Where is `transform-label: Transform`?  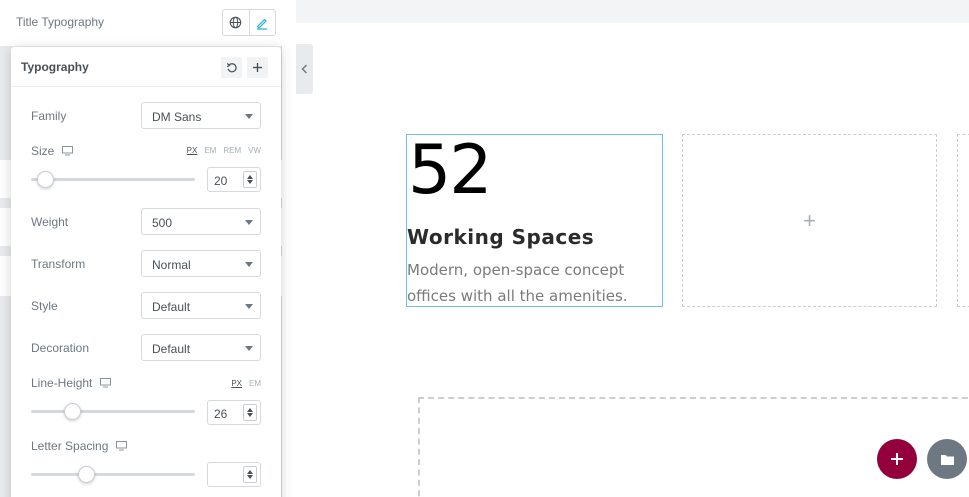
transform-label: Transform is located at coordinates (58, 264).